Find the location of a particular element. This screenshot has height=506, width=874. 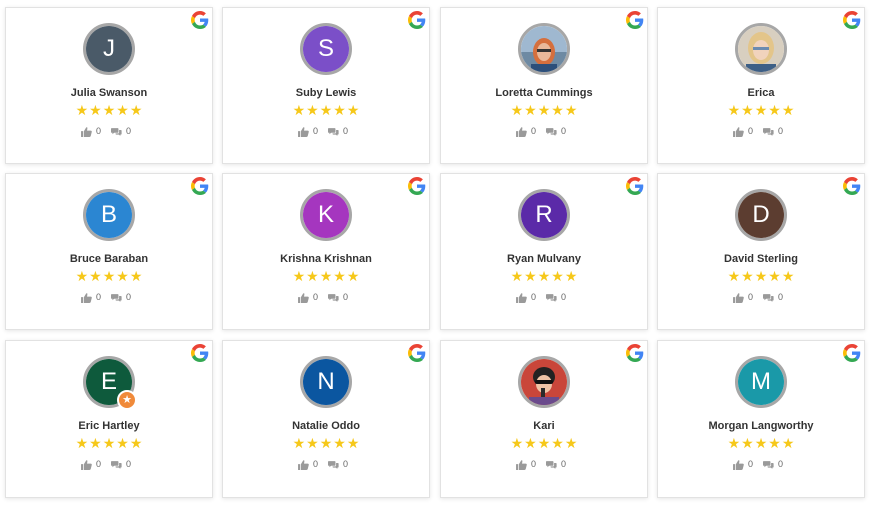

review-card: Erica ★★★★★ 0 0 is located at coordinates (761, 85).